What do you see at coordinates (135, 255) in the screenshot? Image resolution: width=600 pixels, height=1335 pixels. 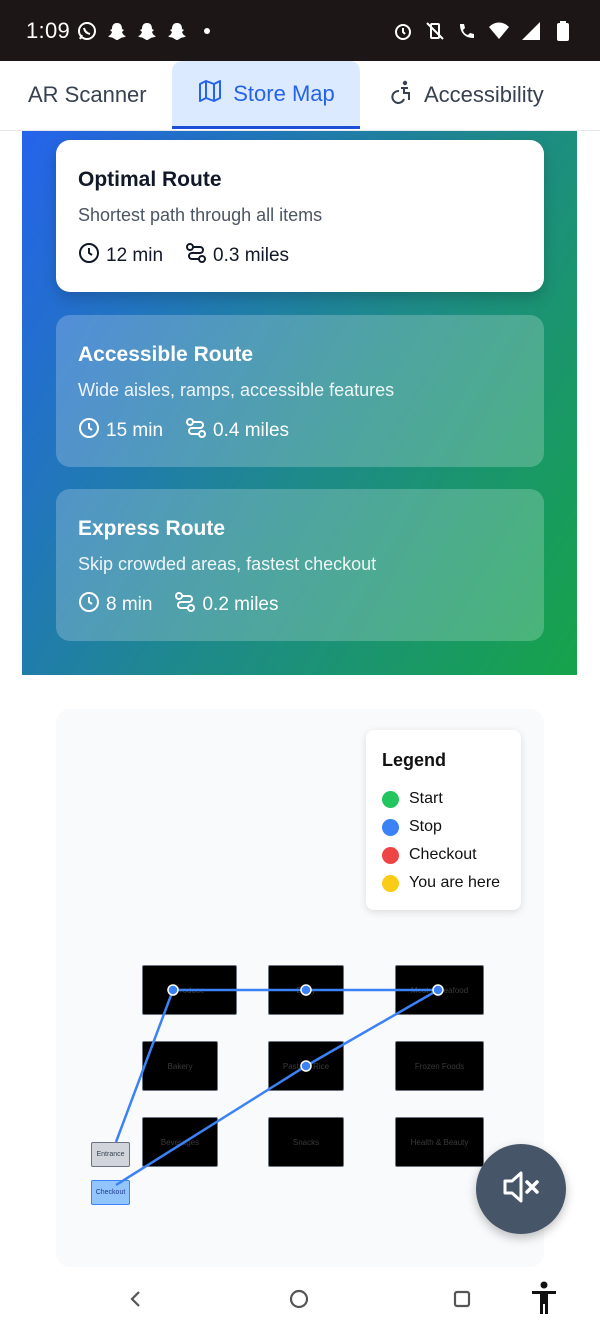 I see `route-time: 12 min` at bounding box center [135, 255].